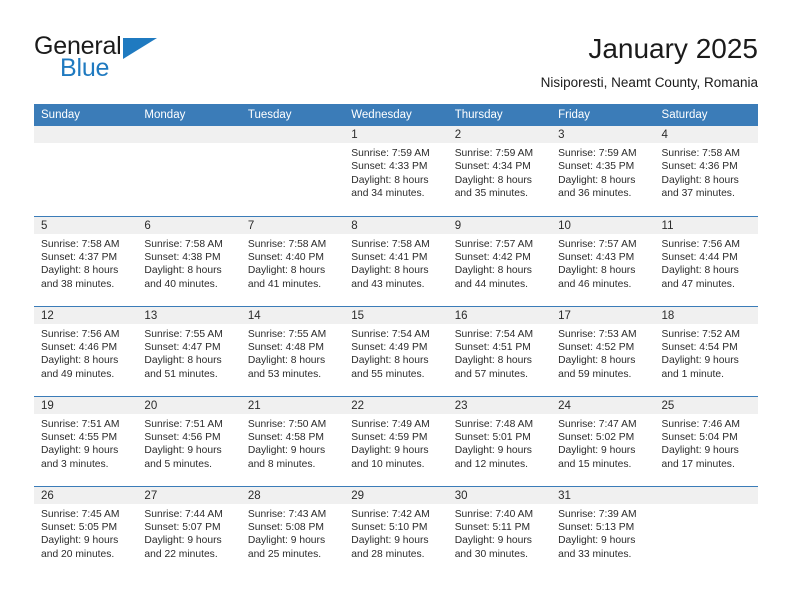  What do you see at coordinates (396, 315) in the screenshot?
I see `day-number: 15` at bounding box center [396, 315].